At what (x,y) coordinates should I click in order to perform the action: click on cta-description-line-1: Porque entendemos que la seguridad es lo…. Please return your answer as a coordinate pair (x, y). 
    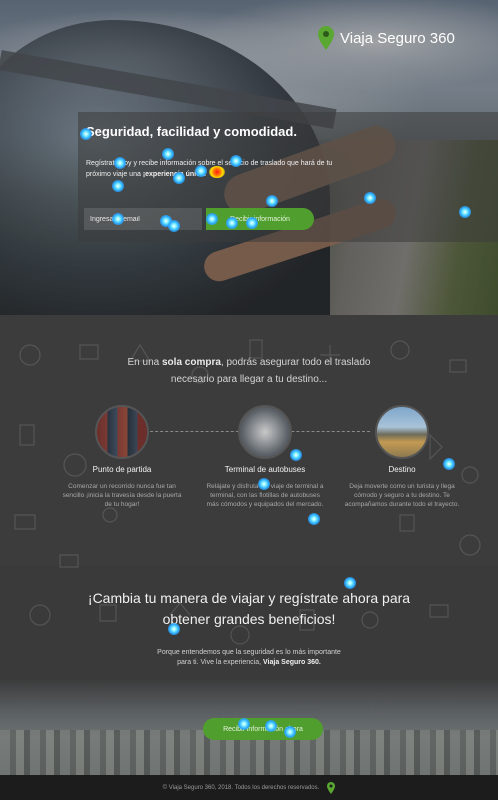
    Looking at the image, I should click on (249, 652).